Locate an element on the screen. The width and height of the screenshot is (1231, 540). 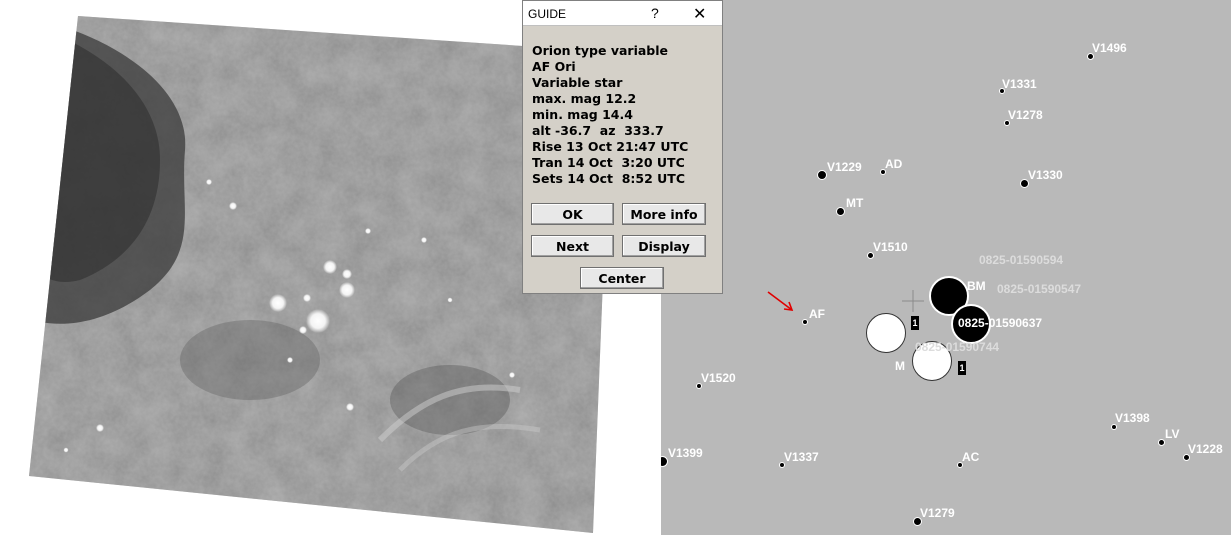
object-label-v1399: V1399 is located at coordinates (685, 453).